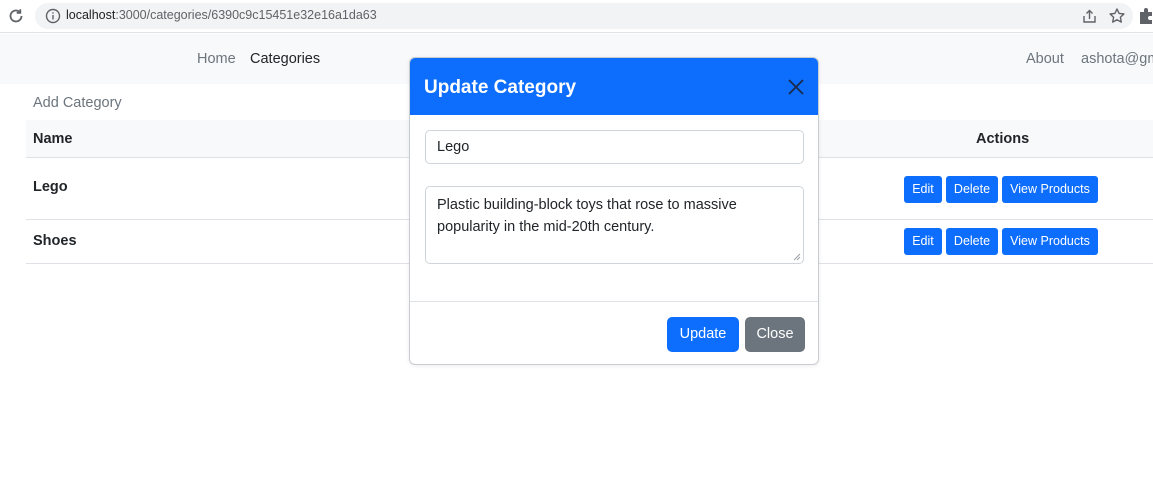 This screenshot has height=496, width=1153. I want to click on column-name-header: Name, so click(53, 139).